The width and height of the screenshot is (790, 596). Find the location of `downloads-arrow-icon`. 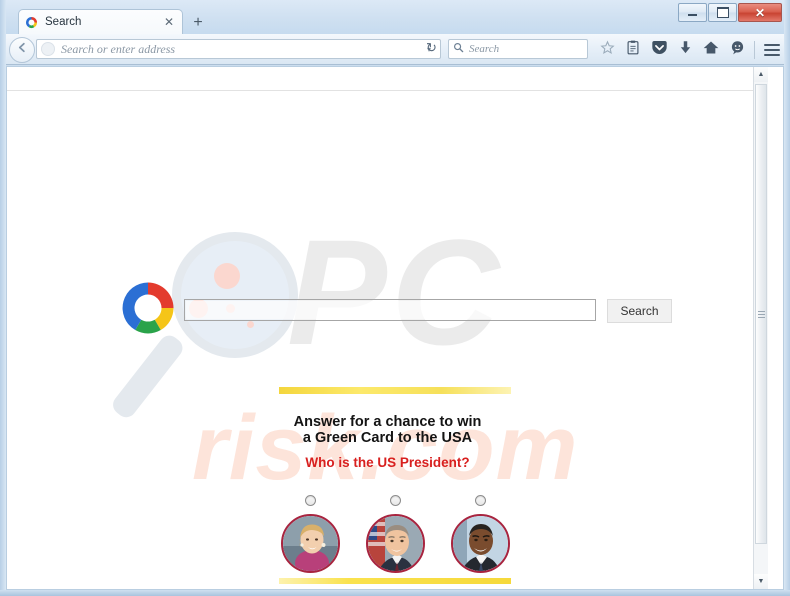

downloads-arrow-icon is located at coordinates (685, 50).